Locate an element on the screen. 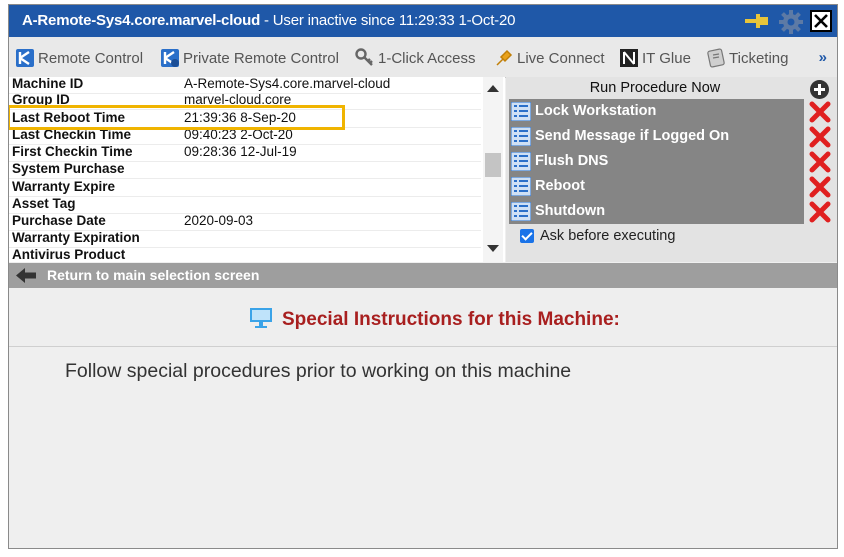  last-reboot-highlight-box is located at coordinates (177, 117).